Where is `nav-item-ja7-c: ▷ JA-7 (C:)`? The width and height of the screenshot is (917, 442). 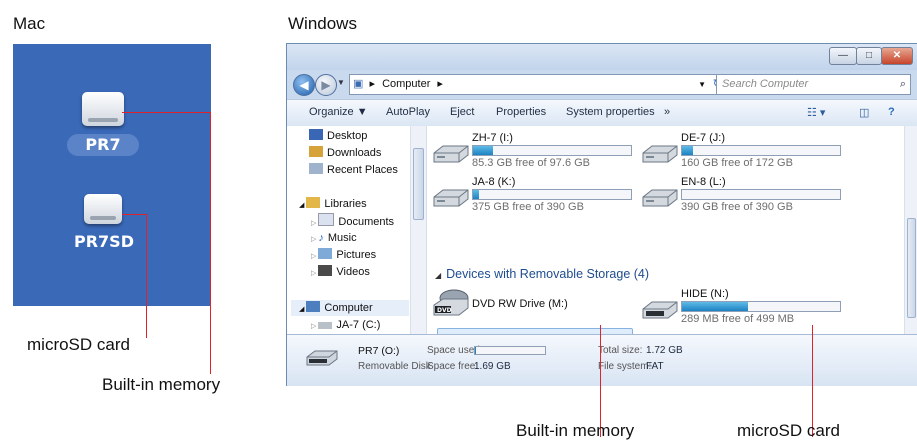
nav-item-ja7-c: ▷ JA-7 (C:) is located at coordinates (345, 325).